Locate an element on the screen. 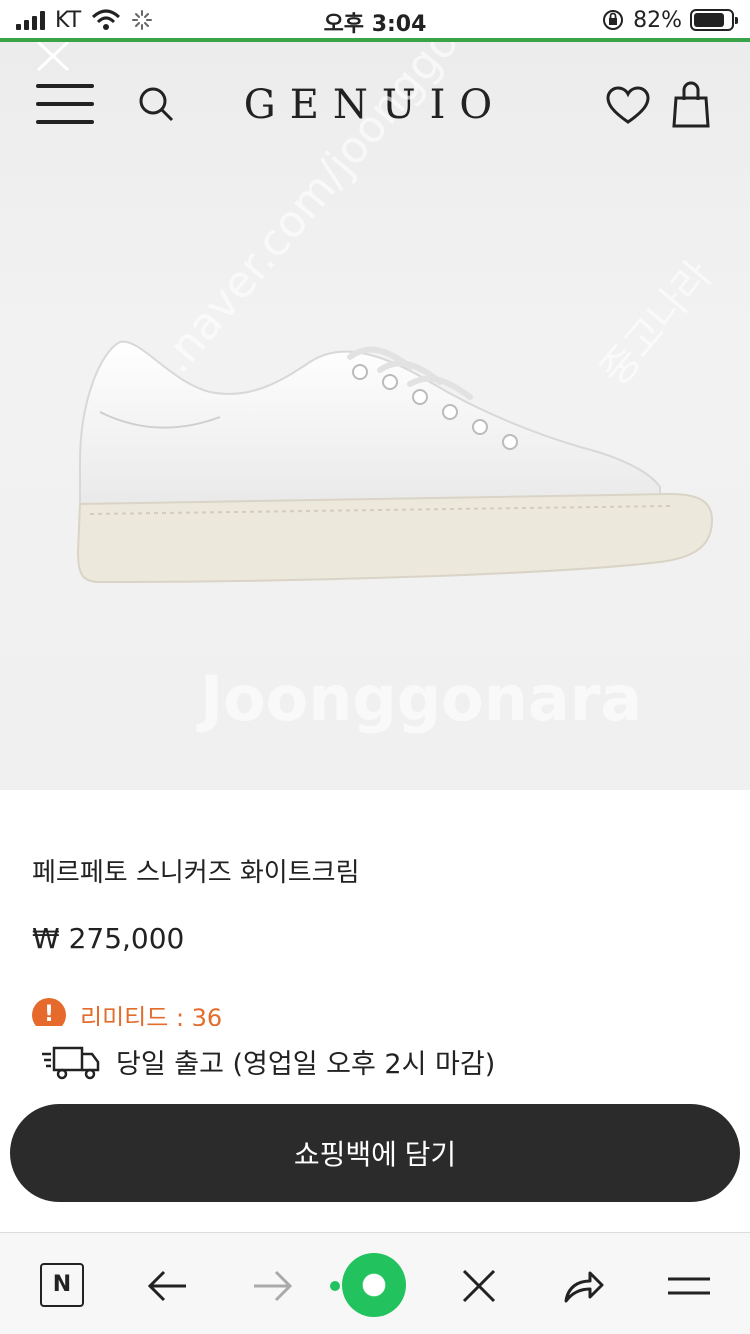 The image size is (750, 1334). watermark-brand: Joonggonara is located at coordinates (421, 698).